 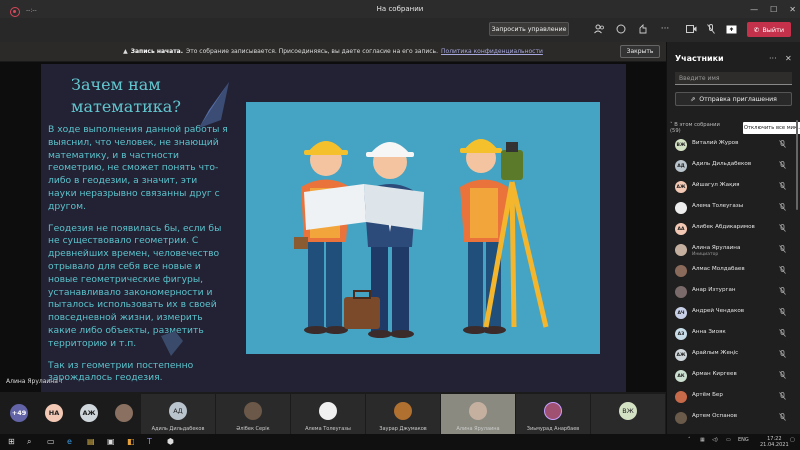 I want to click on notifications-icon: ▢, so click(x=792, y=440).